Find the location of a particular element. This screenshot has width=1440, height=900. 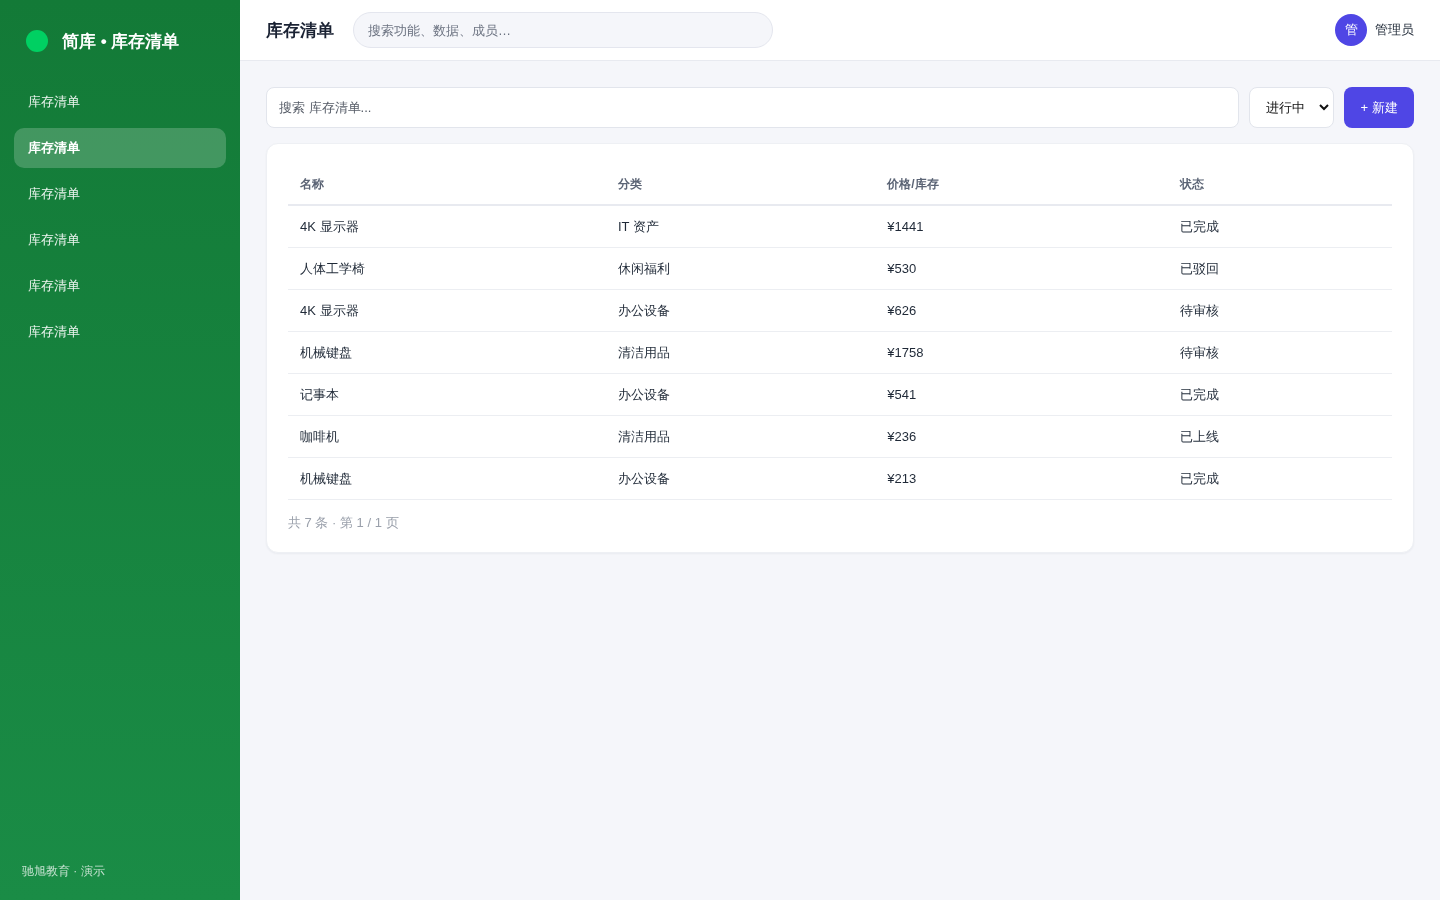

table-cell: 记事本 is located at coordinates (319, 394).